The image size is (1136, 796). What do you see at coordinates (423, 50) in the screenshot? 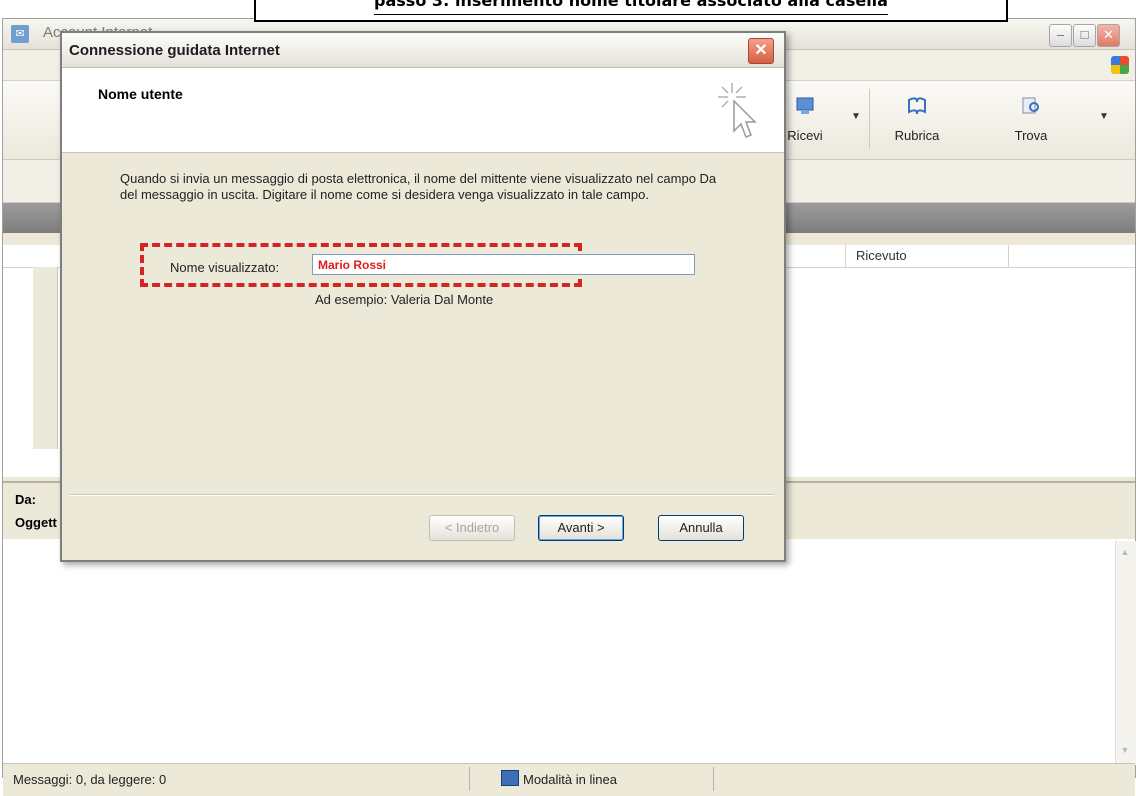
I see `wizard-titlebar: Connessione guidata Internet ✕` at bounding box center [423, 50].